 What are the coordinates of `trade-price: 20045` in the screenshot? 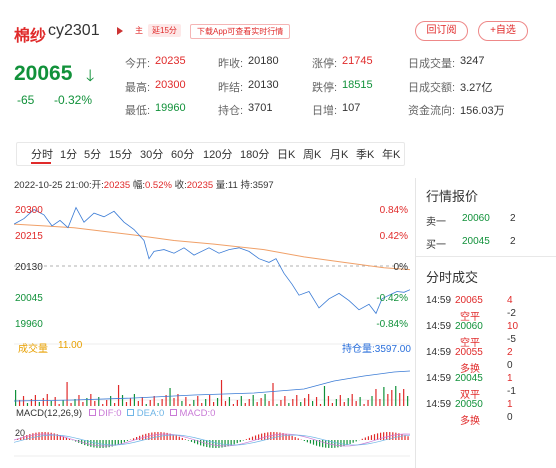 It's located at (469, 378).